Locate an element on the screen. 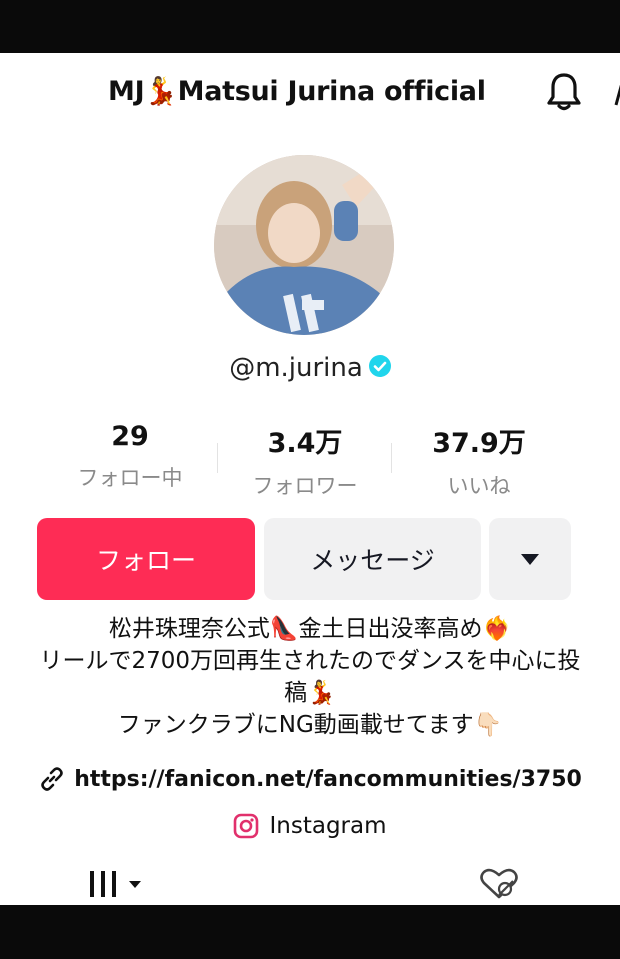 Image resolution: width=620 pixels, height=959 pixels. bio-line: ファンクラブにNG動画載せてます👇🏻 is located at coordinates (310, 725).